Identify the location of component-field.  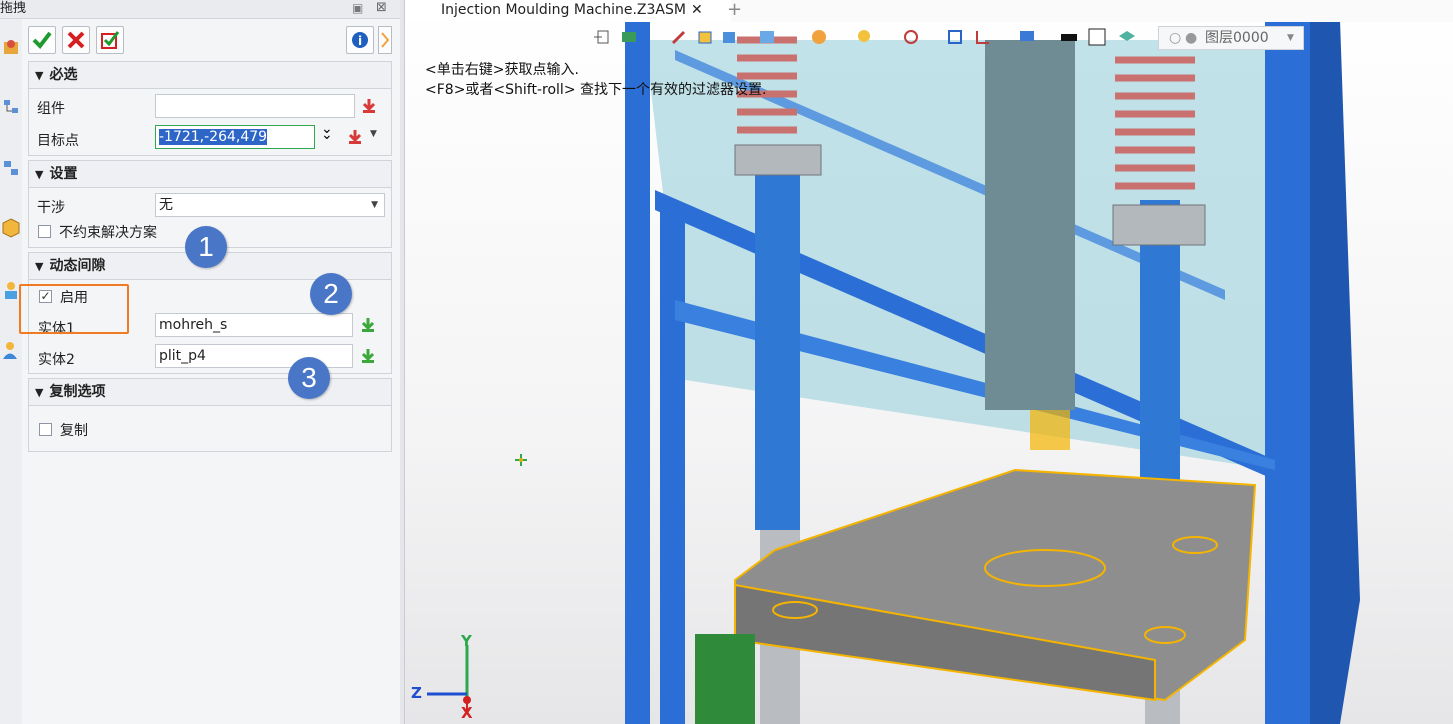
(255, 106).